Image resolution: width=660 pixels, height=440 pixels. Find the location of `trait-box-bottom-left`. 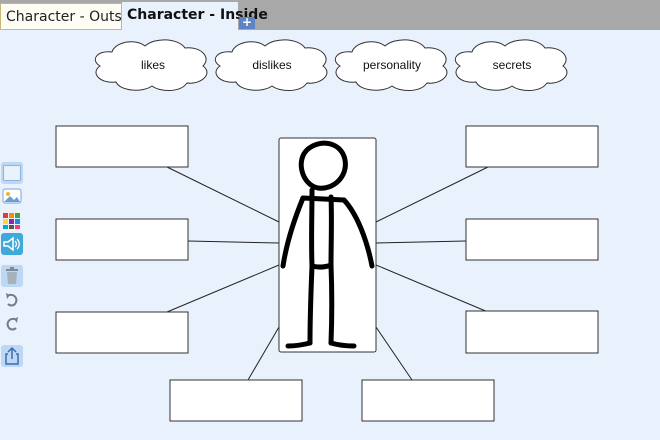

trait-box-bottom-left is located at coordinates (236, 400).